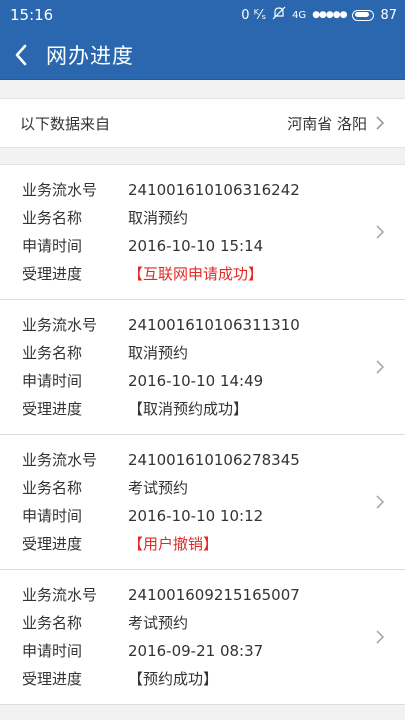 This screenshot has height=720, width=405. I want to click on status-time: 15:16, so click(32, 15).